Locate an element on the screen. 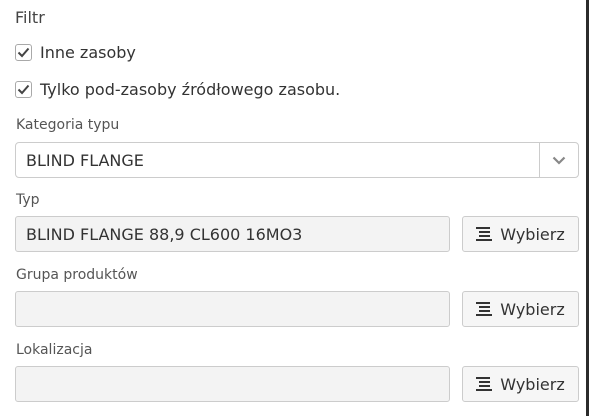 The height and width of the screenshot is (416, 589). type-input: BLIND FLANGE 88,9 CL600 16MO3 is located at coordinates (232, 234).